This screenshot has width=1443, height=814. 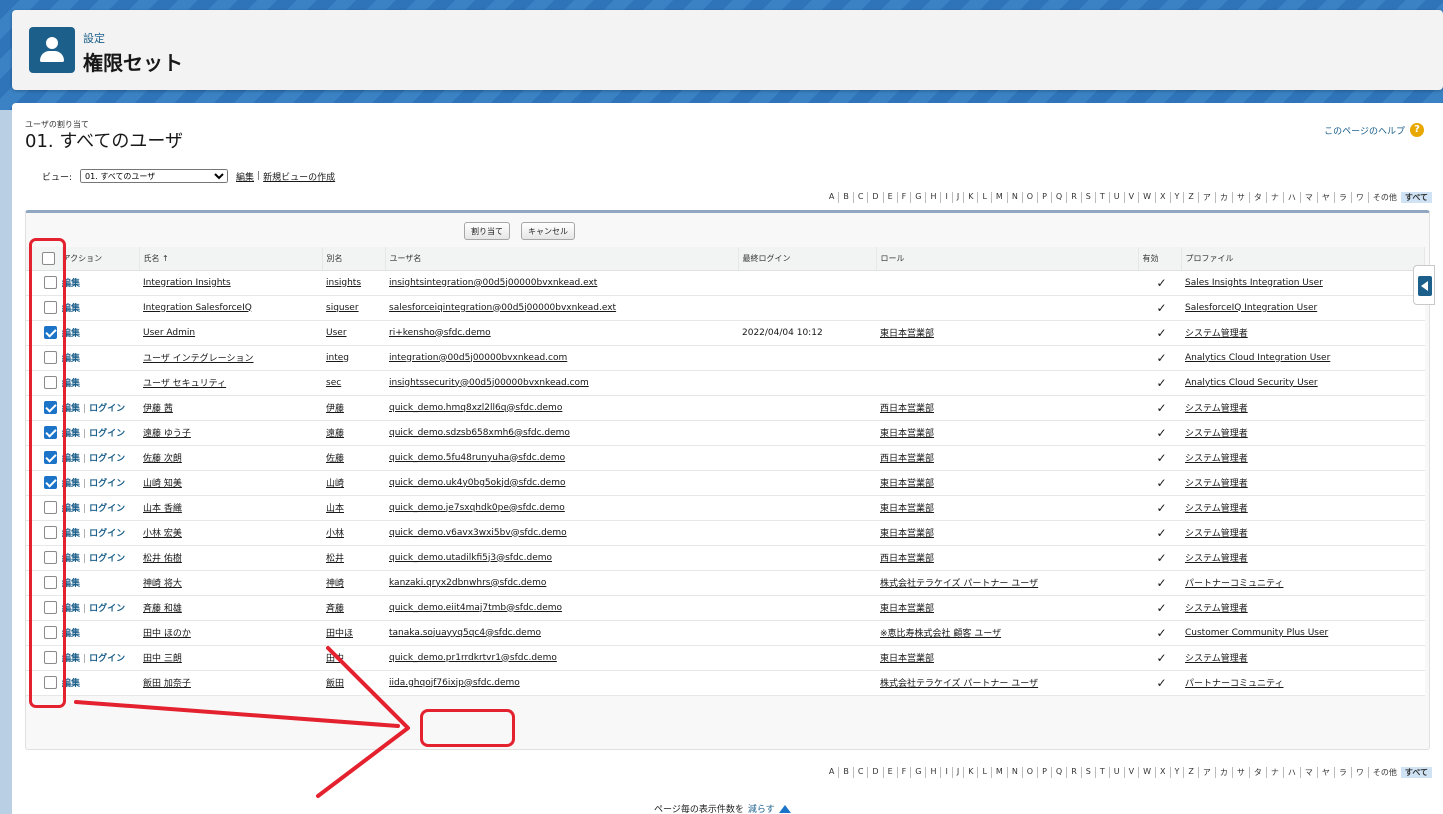 I want to click on annotation-arrow-line, so click(x=237, y=714).